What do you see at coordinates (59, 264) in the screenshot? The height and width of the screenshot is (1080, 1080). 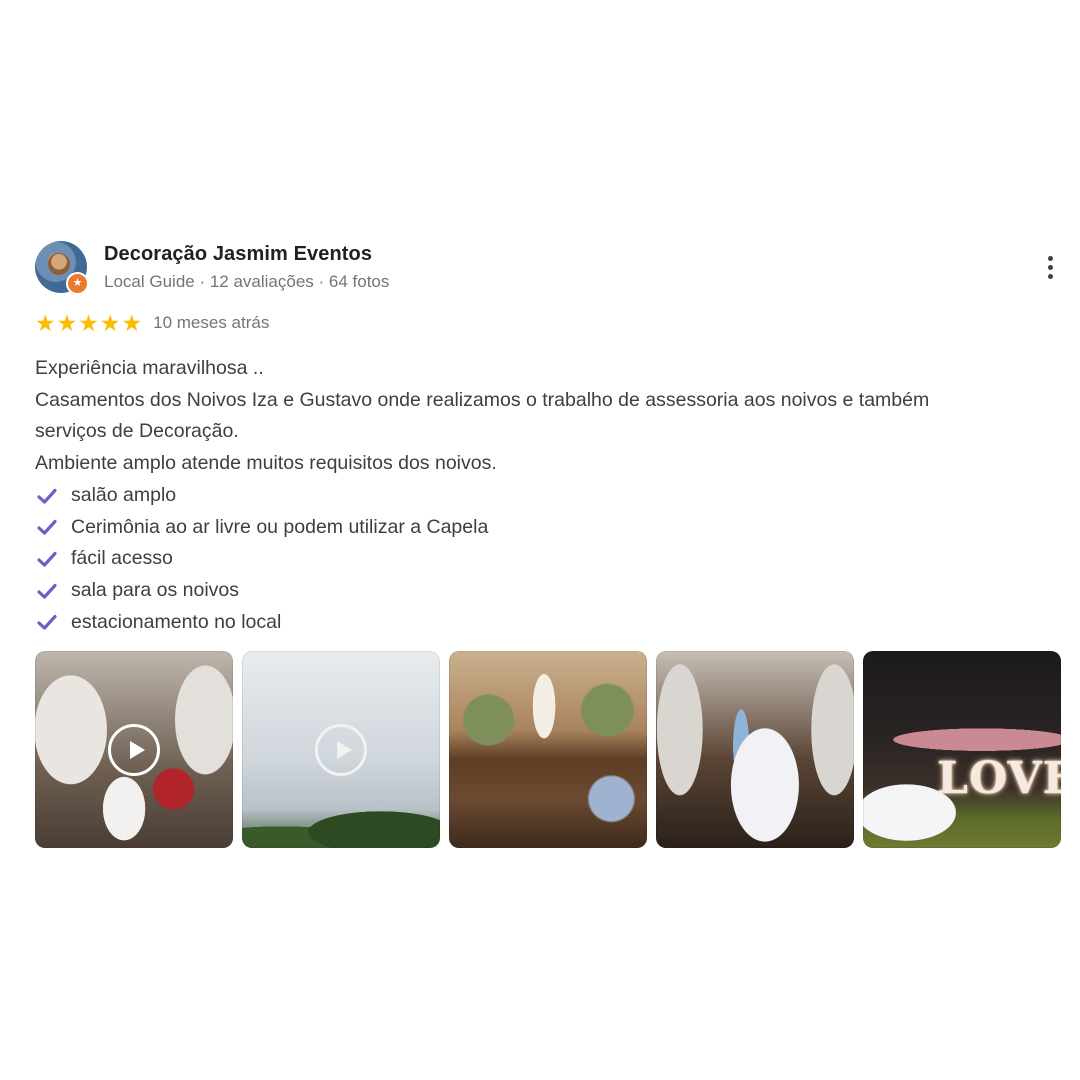 I see `avatar-photo` at bounding box center [59, 264].